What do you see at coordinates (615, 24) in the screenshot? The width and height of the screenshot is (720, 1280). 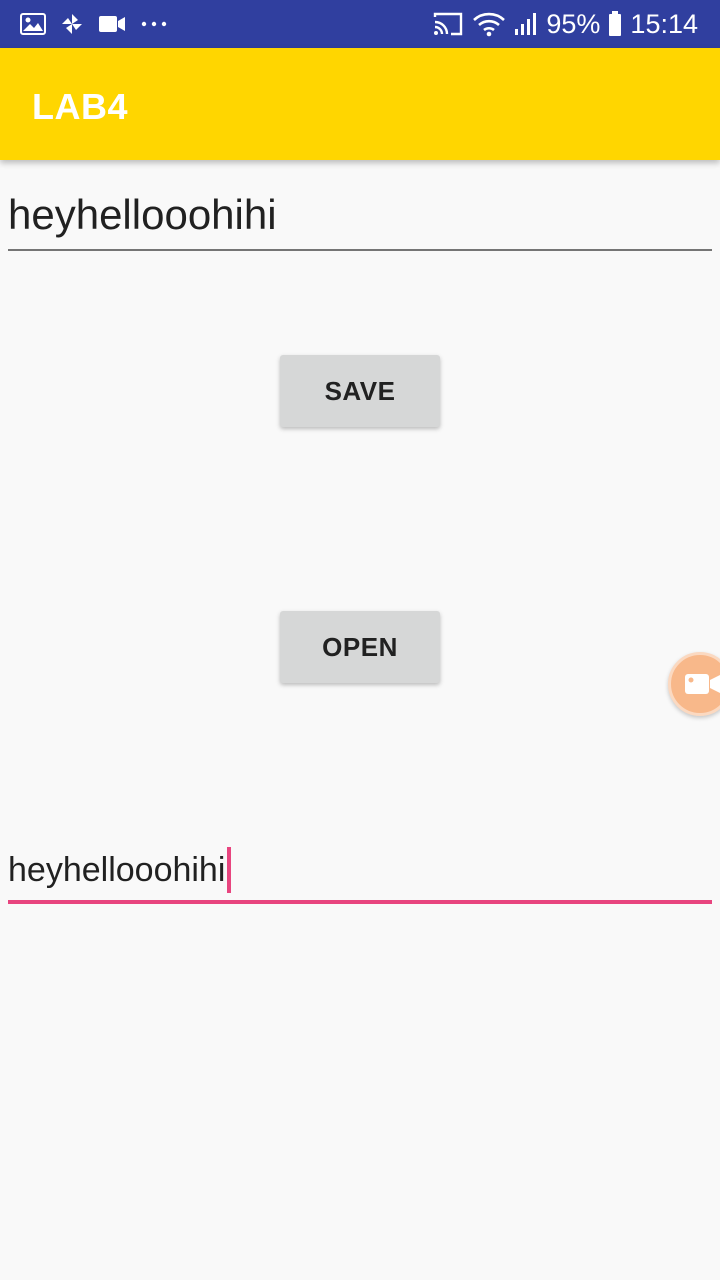 I see `battery-icon` at bounding box center [615, 24].